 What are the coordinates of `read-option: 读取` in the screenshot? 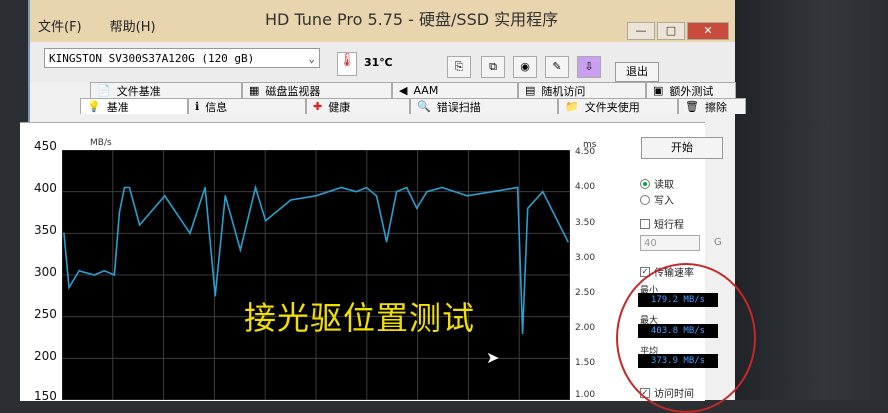 It's located at (657, 183).